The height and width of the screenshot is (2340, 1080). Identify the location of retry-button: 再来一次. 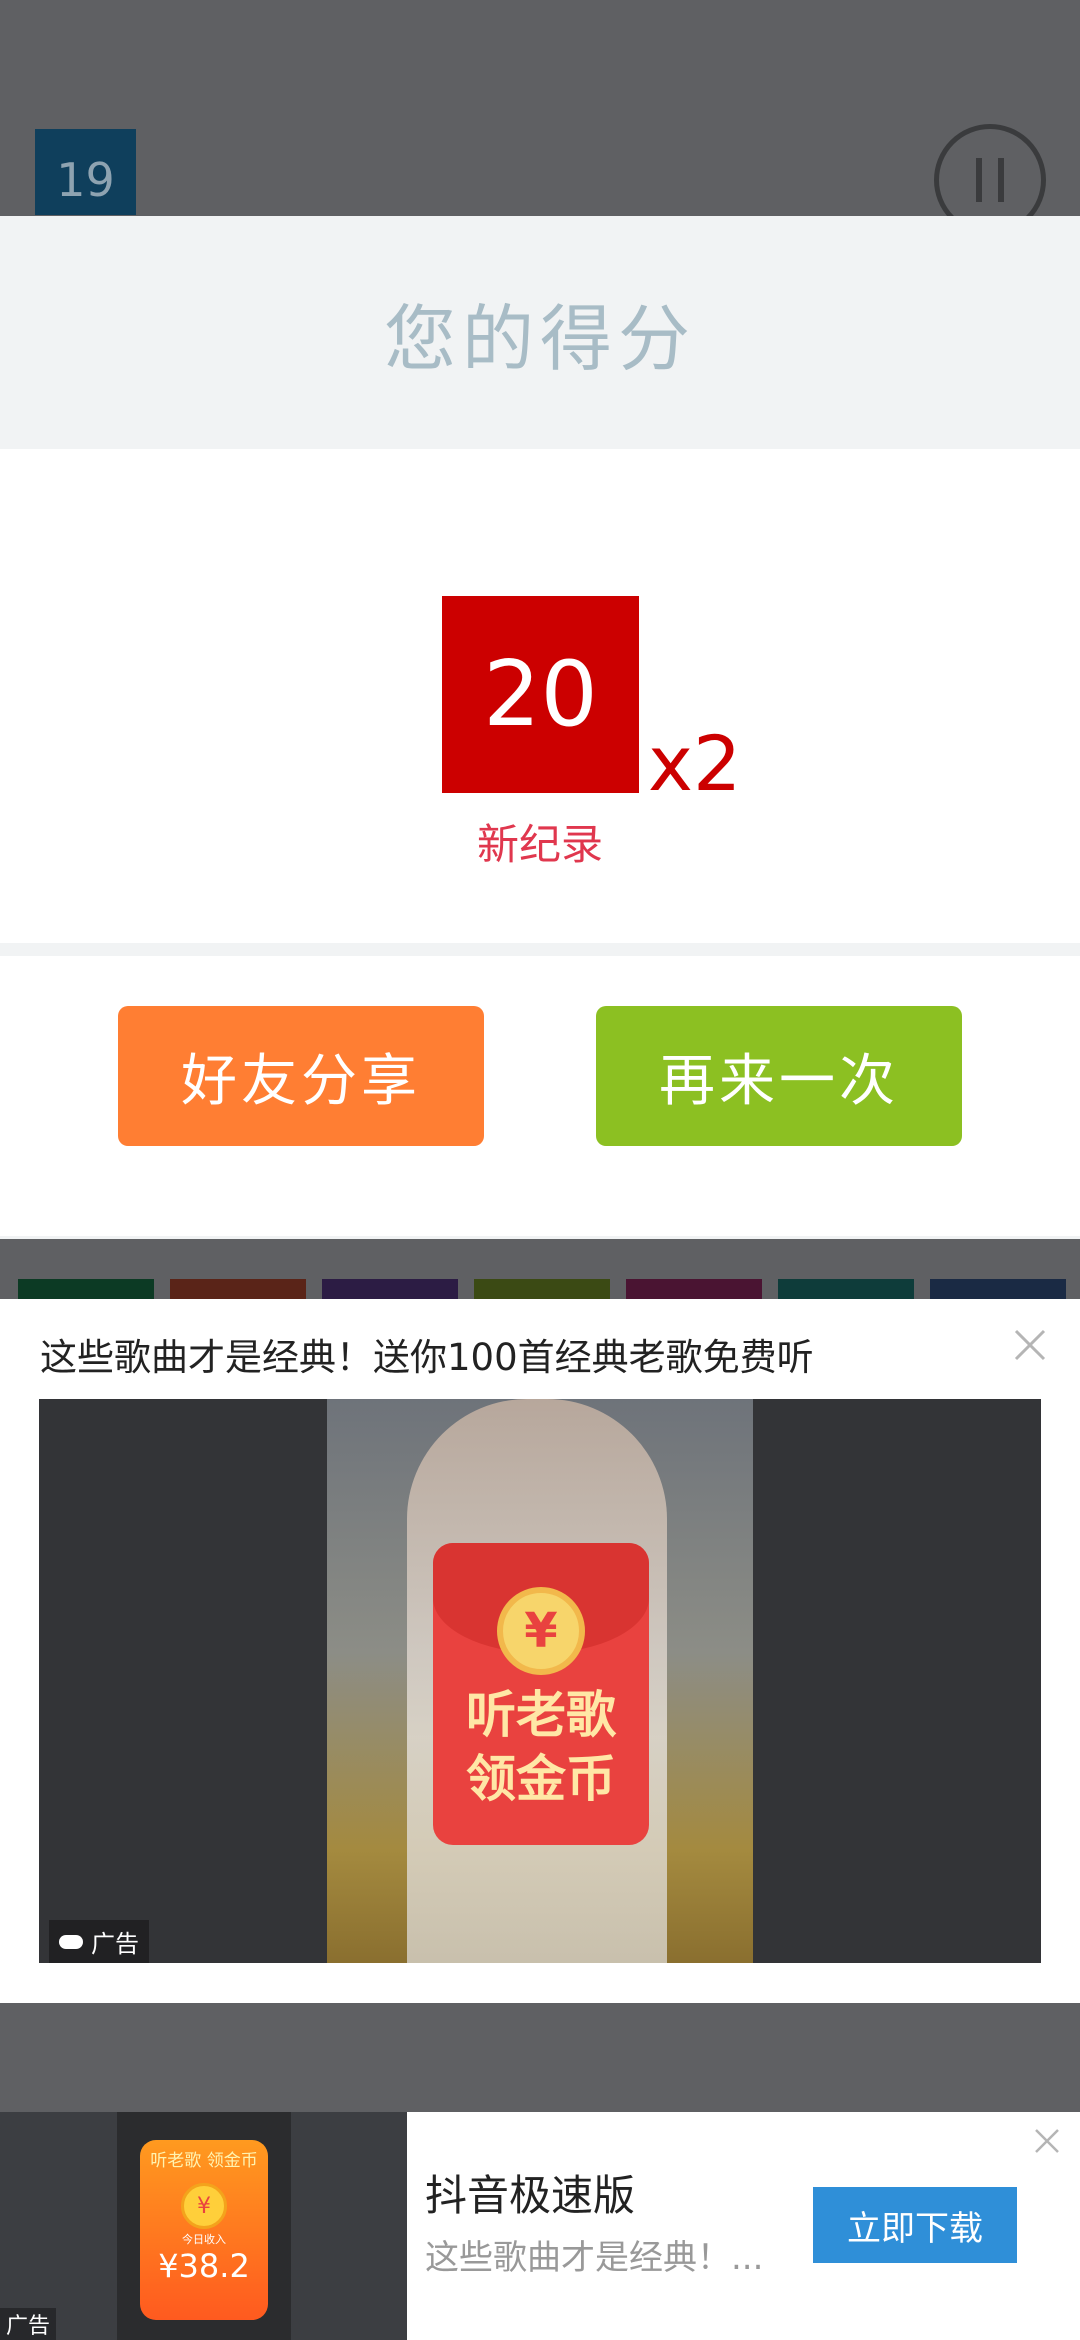
(779, 1076).